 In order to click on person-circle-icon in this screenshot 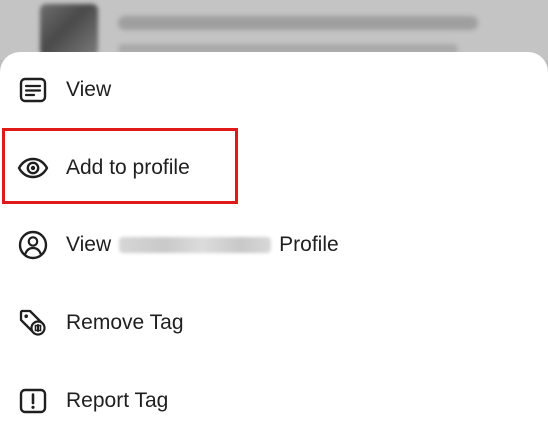, I will do `click(33, 245)`.